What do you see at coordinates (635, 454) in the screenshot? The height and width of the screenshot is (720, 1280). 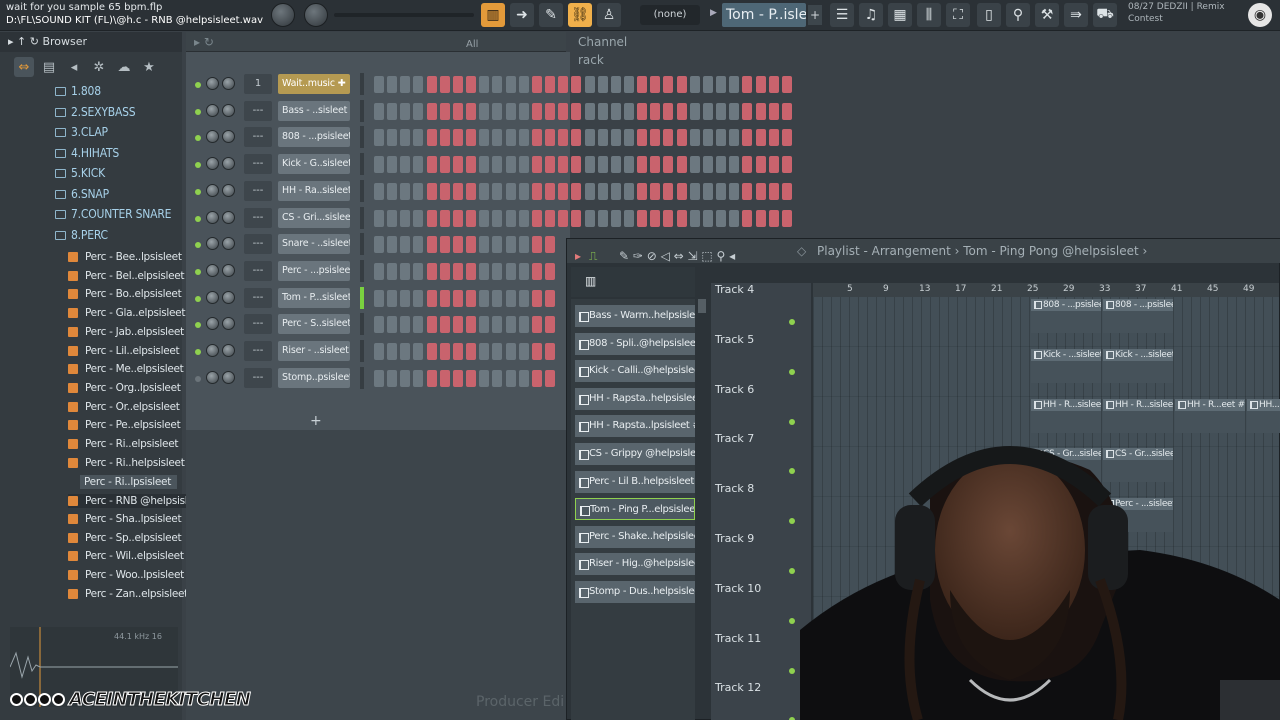 I see `picker-pattern-item: CS - Grippy @helpsisleet` at bounding box center [635, 454].